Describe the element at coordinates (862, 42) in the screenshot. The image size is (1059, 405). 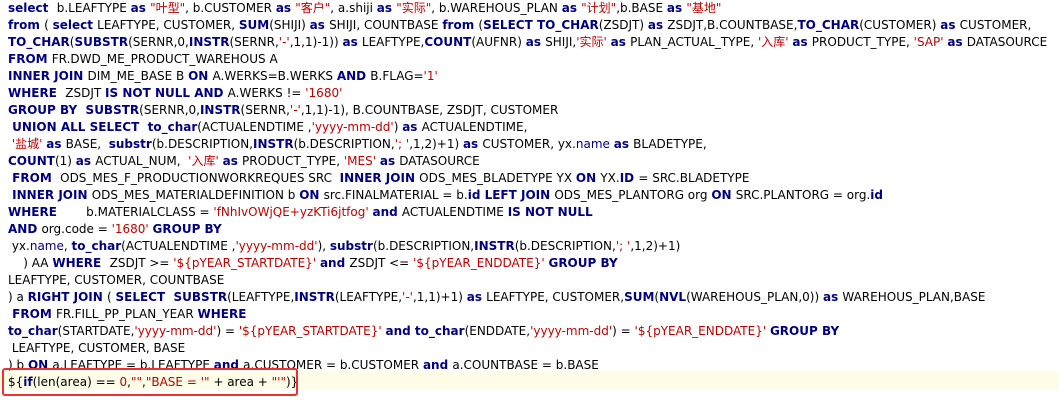
I see `code-token: PRODUCT_TYPE,` at that location.